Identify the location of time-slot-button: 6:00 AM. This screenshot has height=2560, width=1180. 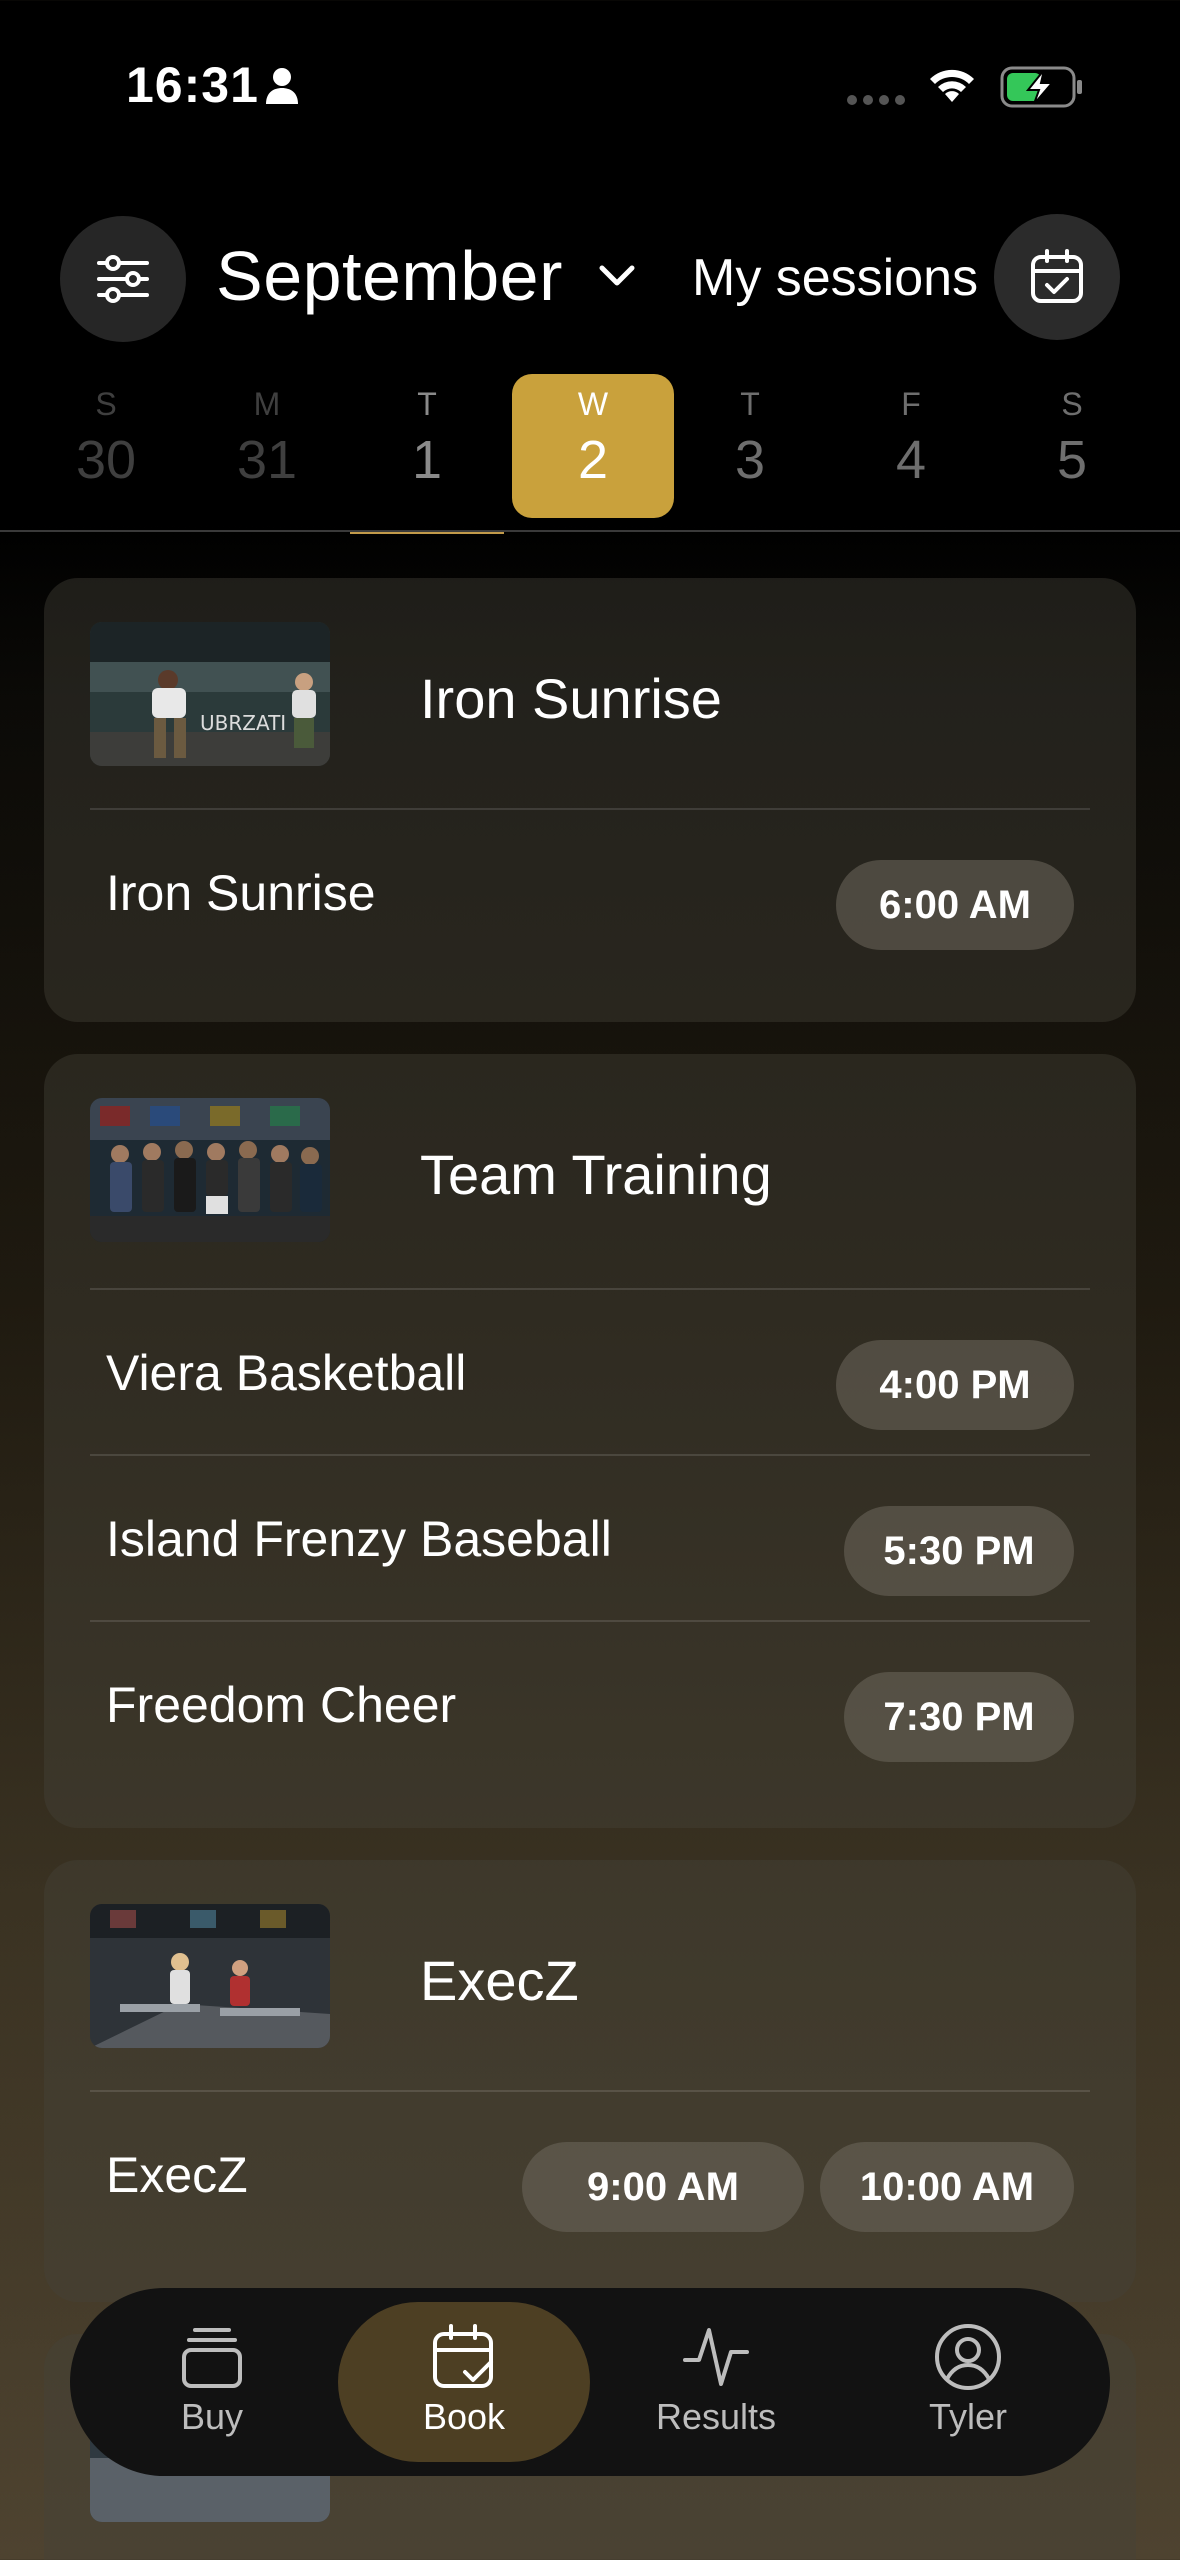
(955, 905).